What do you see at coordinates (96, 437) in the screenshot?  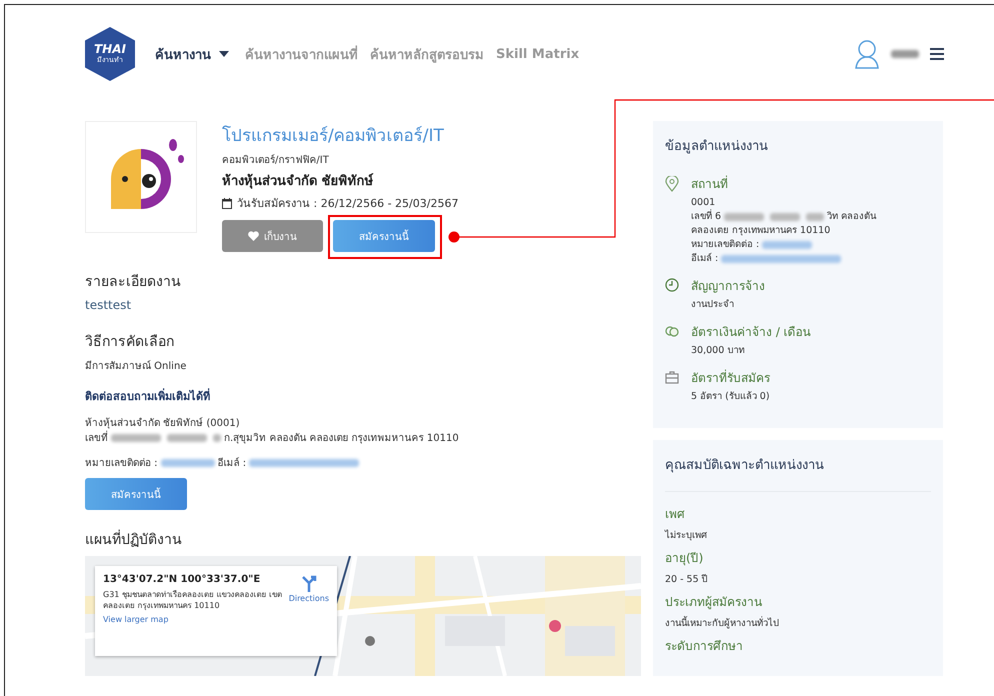 I see `address-text: เลขที่` at bounding box center [96, 437].